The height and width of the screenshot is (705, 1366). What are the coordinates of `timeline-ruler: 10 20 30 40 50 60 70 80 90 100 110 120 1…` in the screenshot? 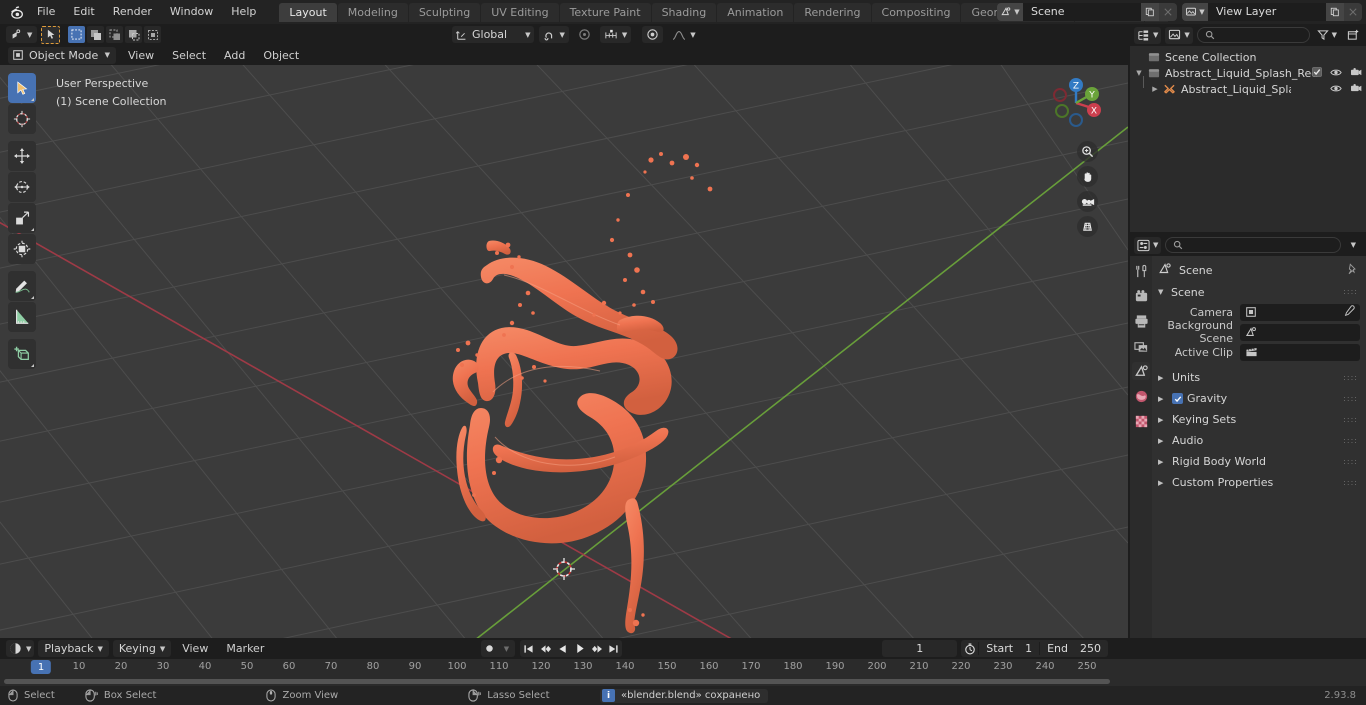 It's located at (683, 668).